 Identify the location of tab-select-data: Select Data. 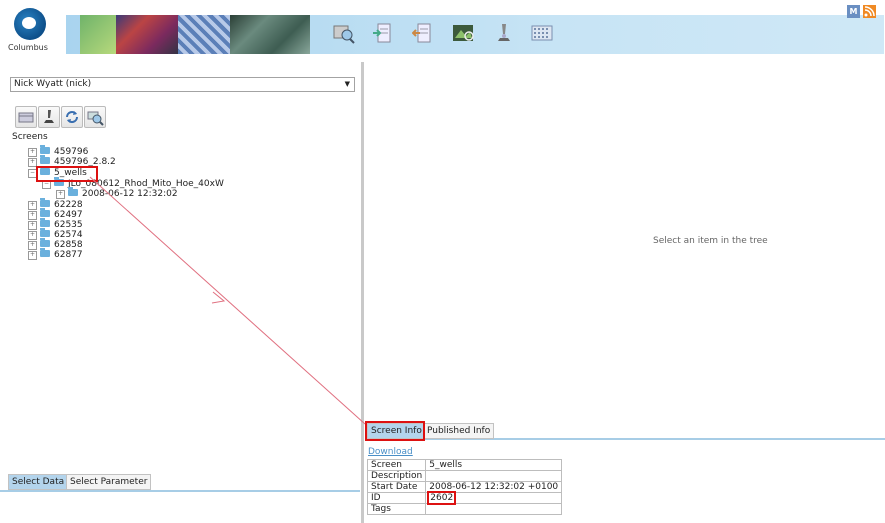
(38, 482).